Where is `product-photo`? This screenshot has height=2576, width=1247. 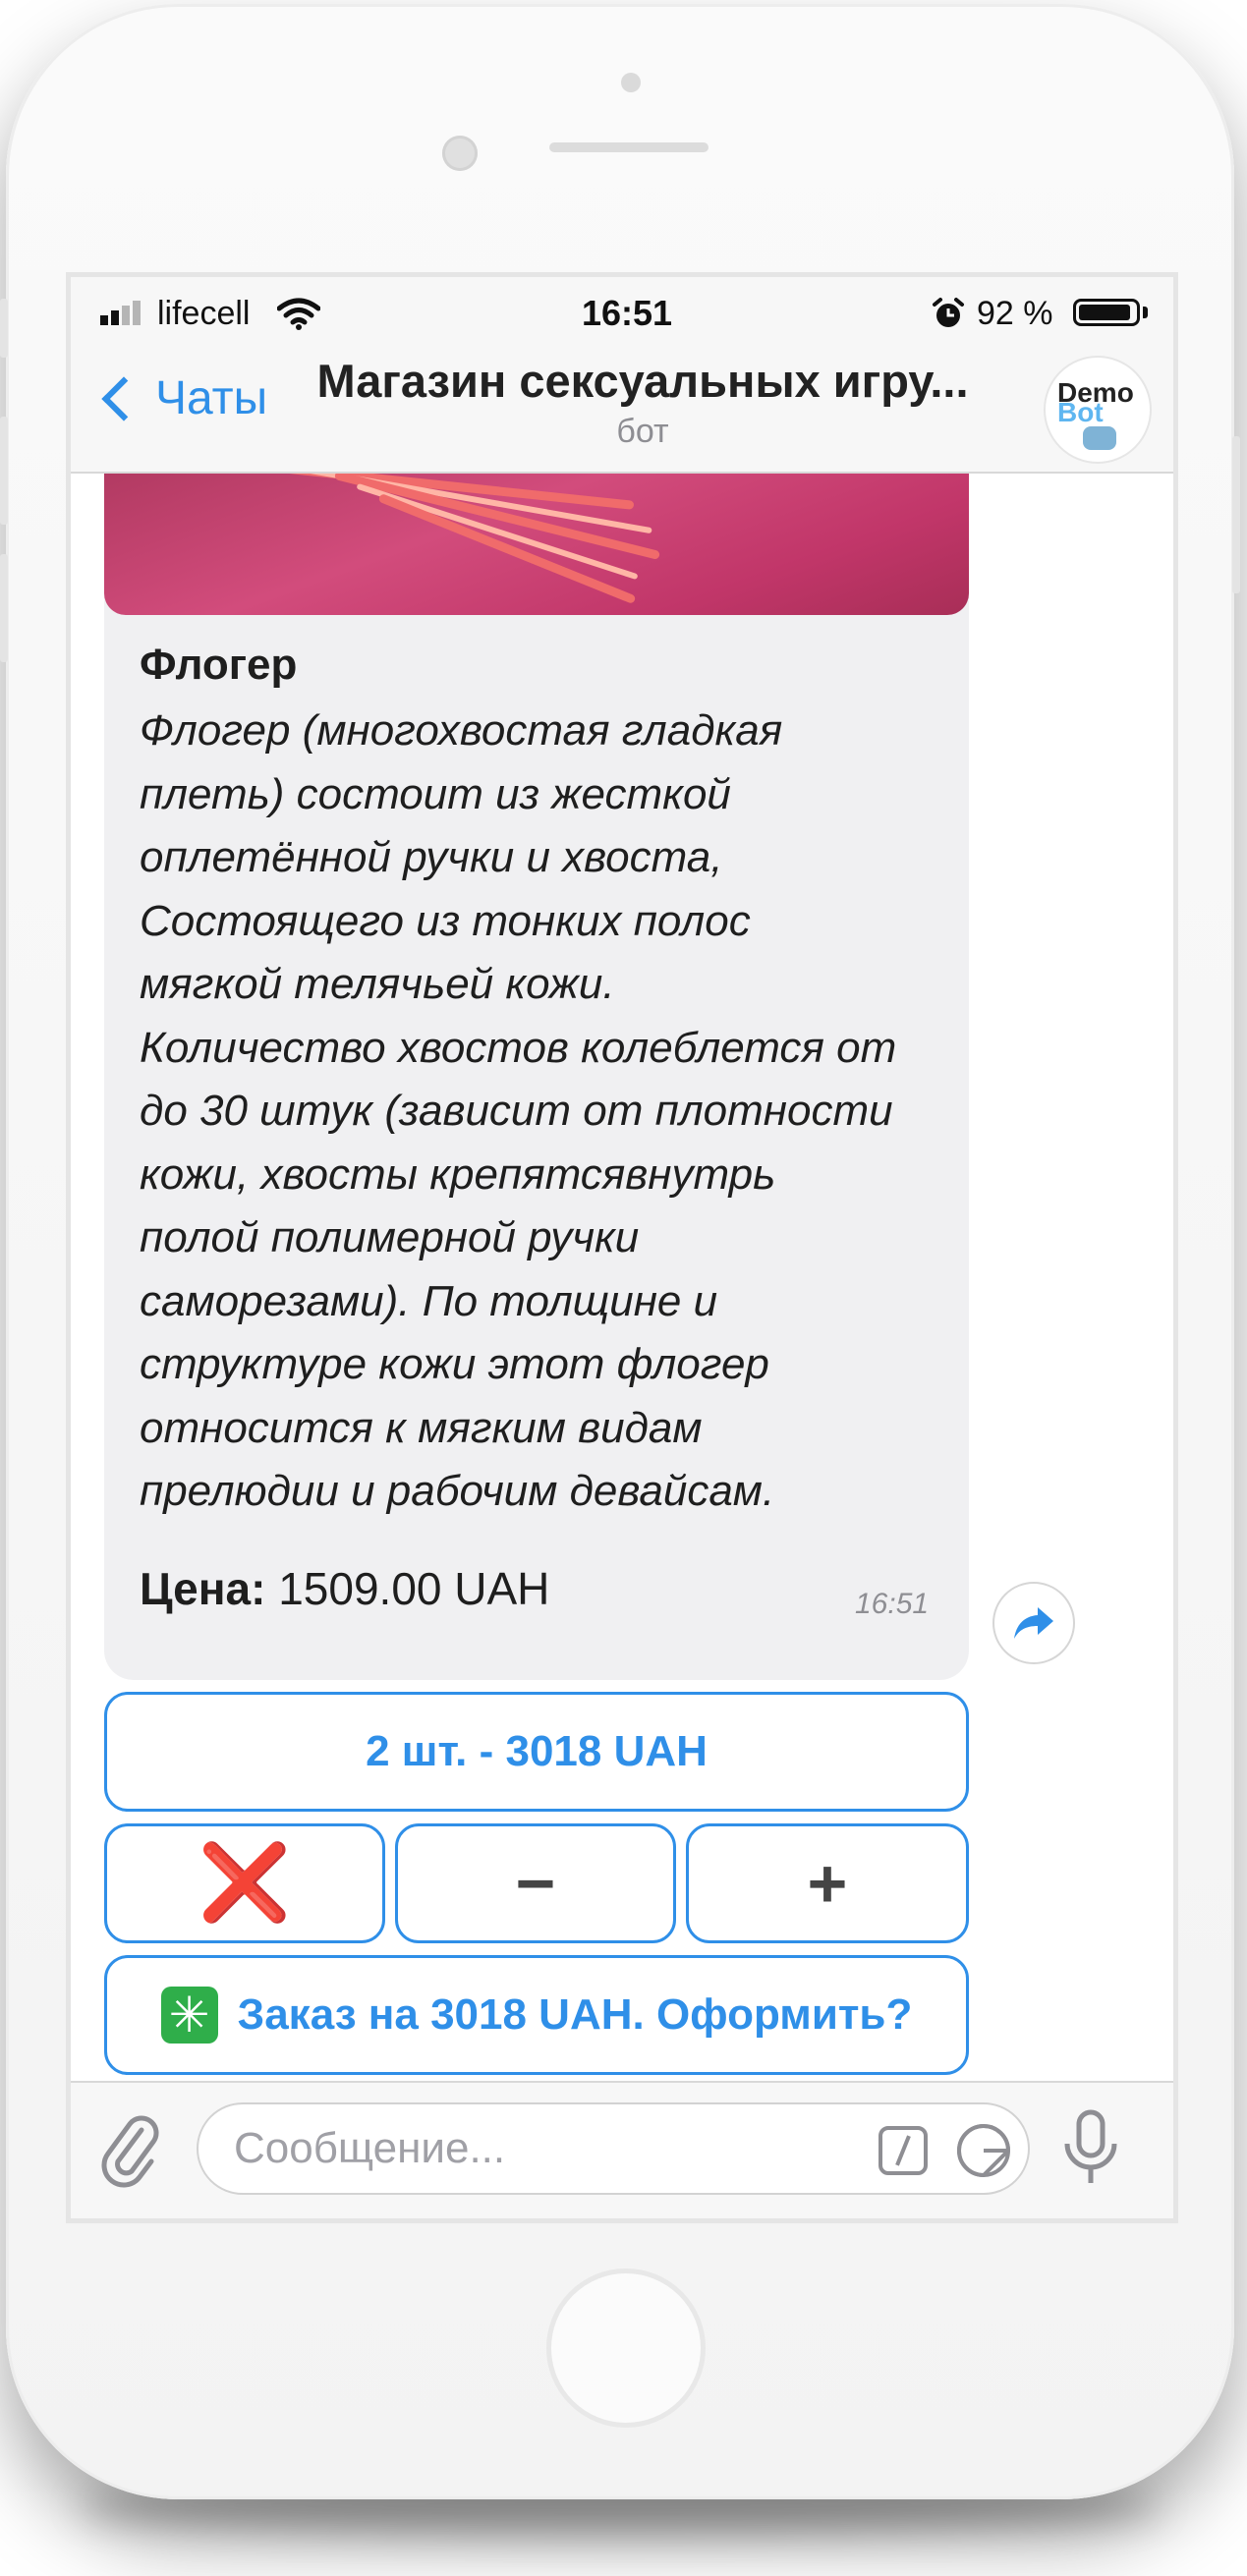
product-photo is located at coordinates (536, 544).